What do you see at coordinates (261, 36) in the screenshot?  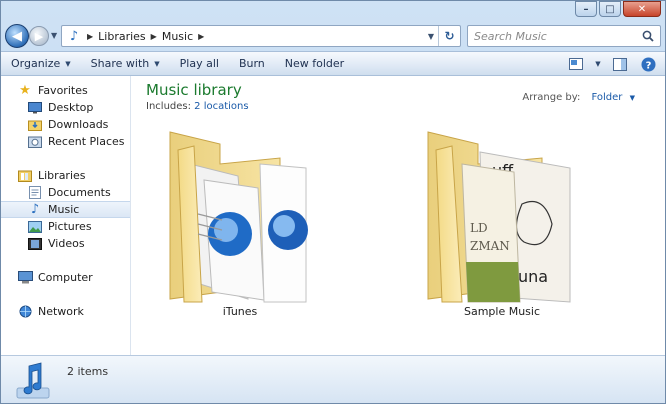 I see `address-bar: ♪ ▶ Libraries ▶ Music ▶ ▼ ↻` at bounding box center [261, 36].